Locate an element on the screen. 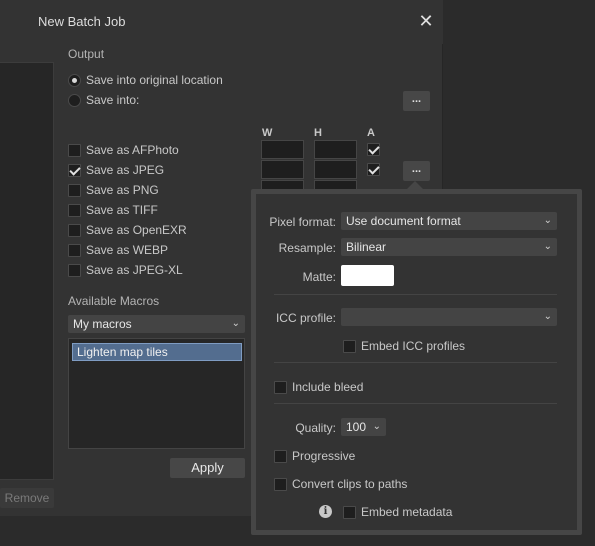 Image resolution: width=595 pixels, height=546 pixels. format-label: Save as JPEG-XL is located at coordinates (134, 270).